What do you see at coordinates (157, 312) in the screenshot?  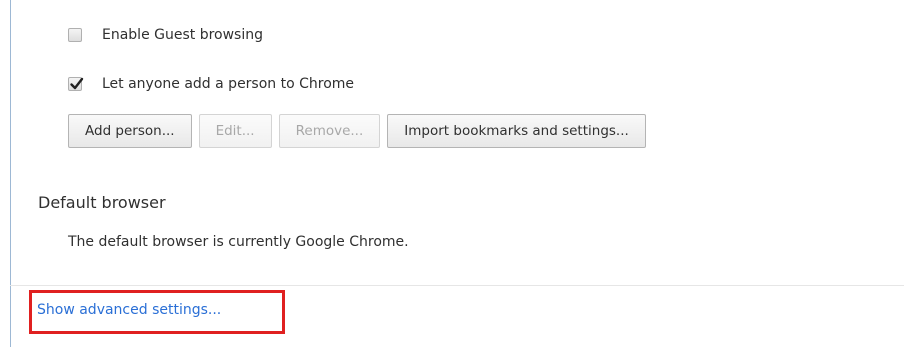 I see `highlight-box` at bounding box center [157, 312].